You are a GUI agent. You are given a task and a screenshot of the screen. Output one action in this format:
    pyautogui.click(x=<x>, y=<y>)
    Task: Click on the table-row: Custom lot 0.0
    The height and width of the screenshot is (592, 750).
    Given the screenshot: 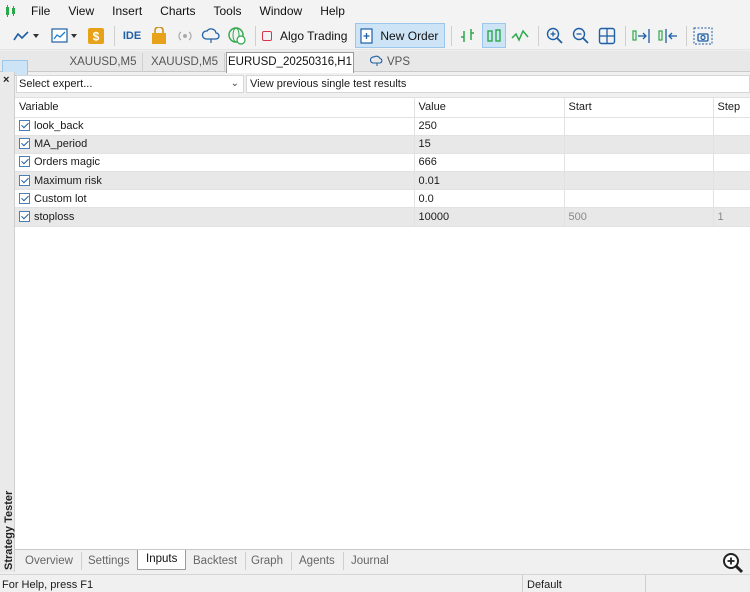 What is the action you would take?
    pyautogui.click(x=382, y=198)
    